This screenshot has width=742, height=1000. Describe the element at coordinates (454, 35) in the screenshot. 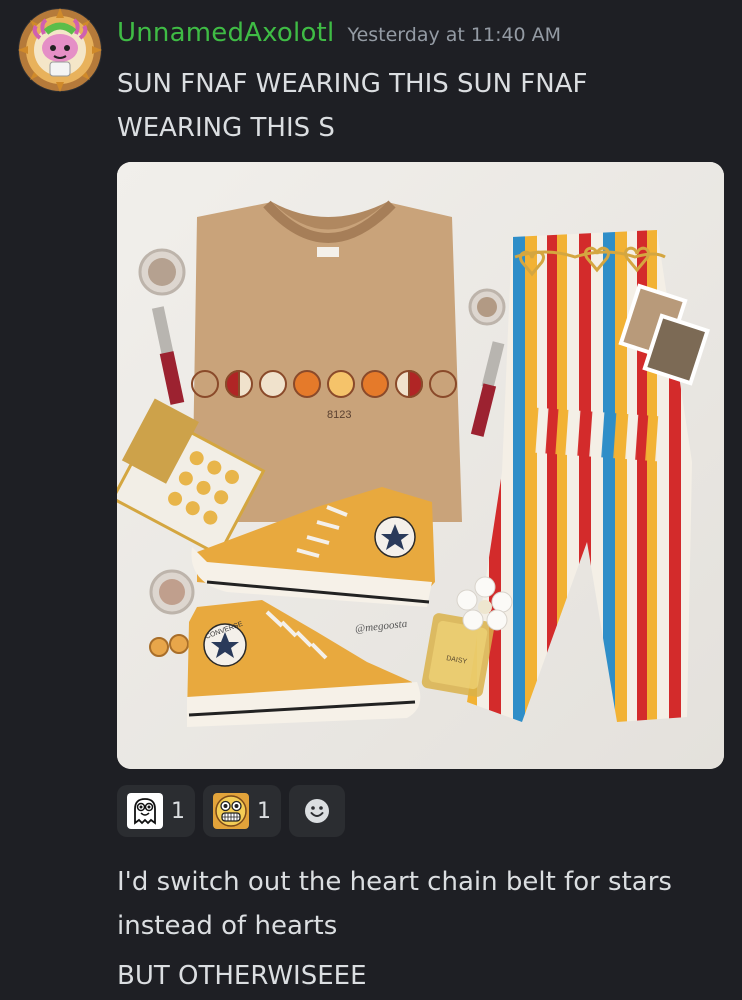

I see `timestamp: Yesterday at 11:40 AM` at that location.